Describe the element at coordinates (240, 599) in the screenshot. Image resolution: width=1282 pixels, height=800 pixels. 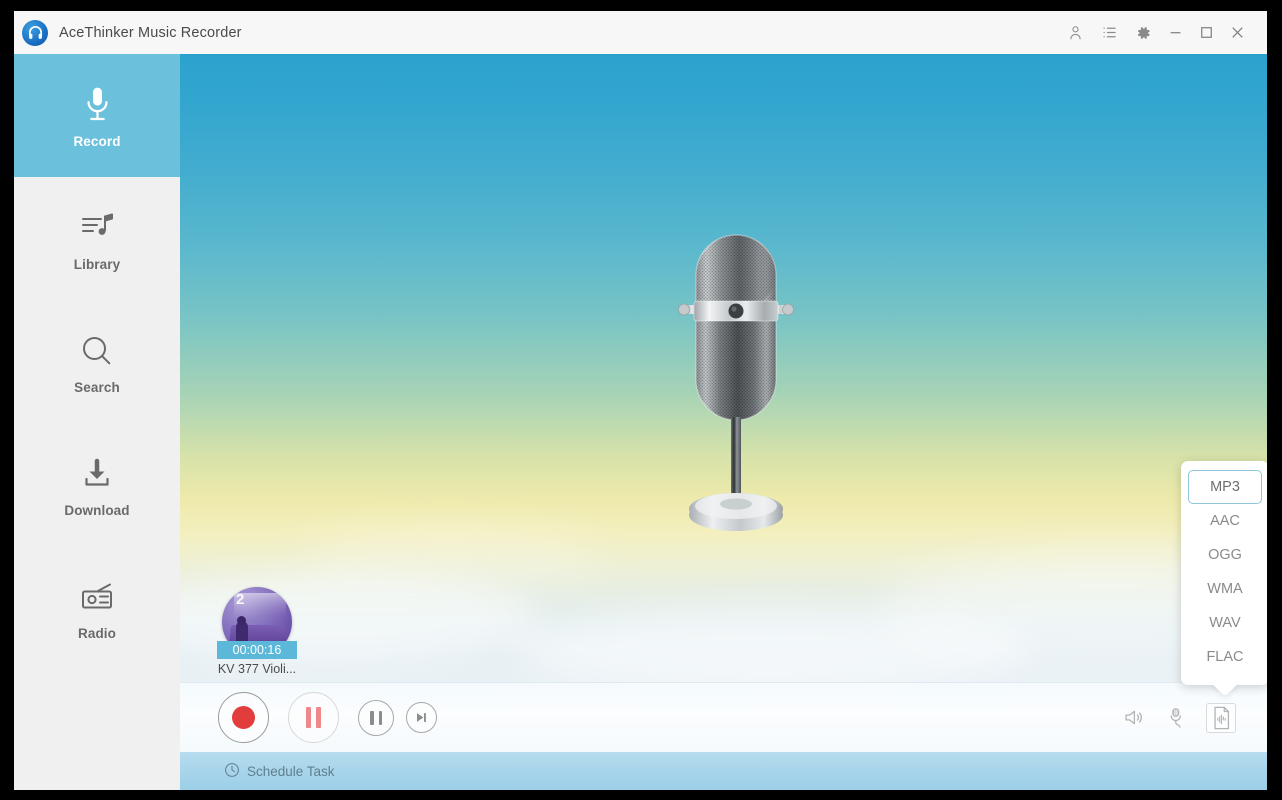
I see `album-art-number: 2` at that location.